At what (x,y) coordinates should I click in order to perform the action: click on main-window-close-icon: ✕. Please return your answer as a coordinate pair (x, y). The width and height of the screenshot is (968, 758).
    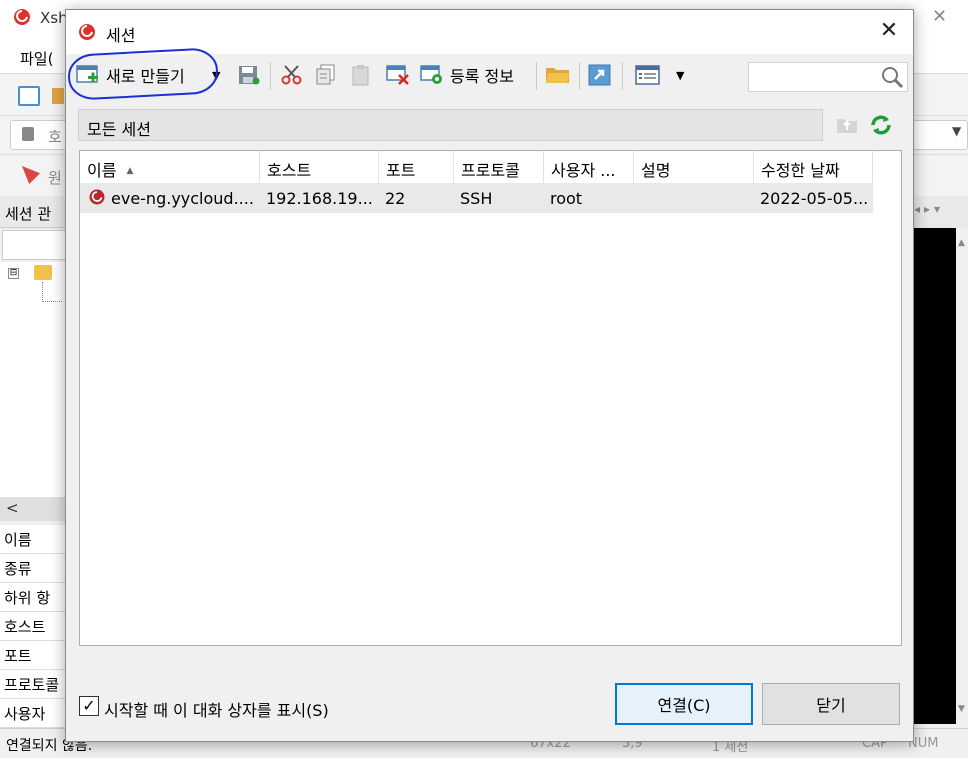
    Looking at the image, I should click on (939, 16).